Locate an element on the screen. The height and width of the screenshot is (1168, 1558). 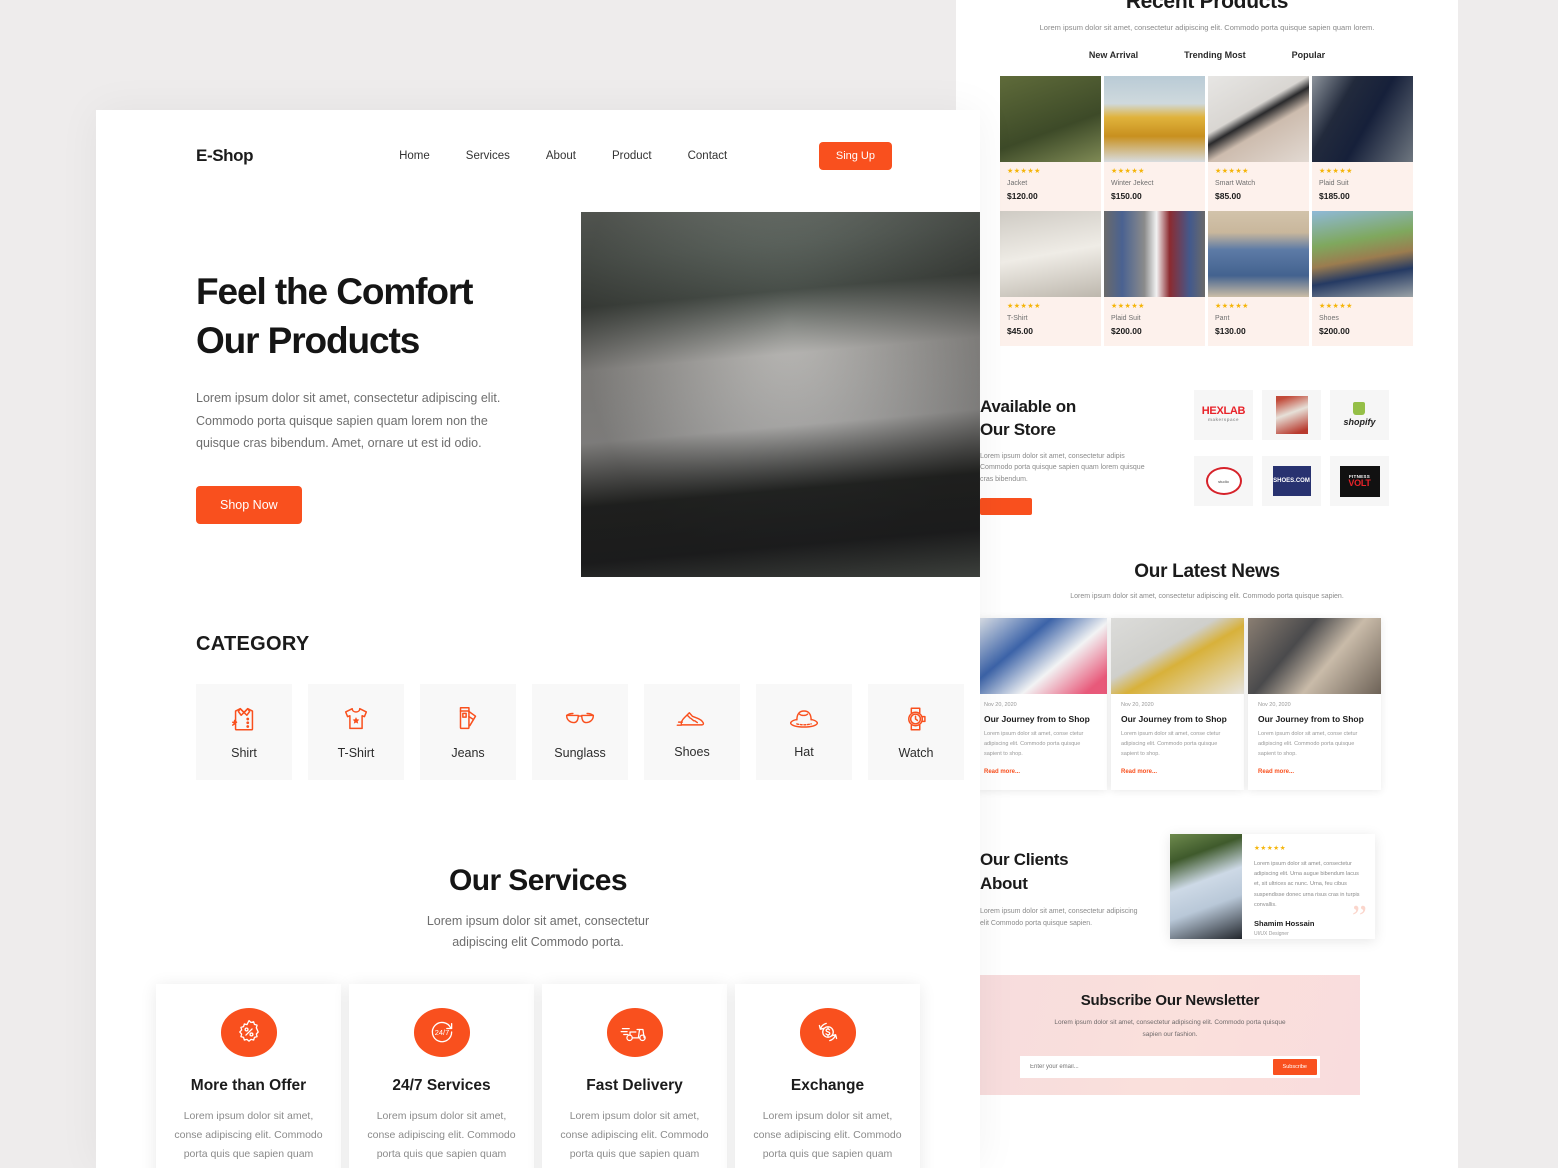
testimonial-stars: ★★★★★ is located at coordinates (1270, 849).